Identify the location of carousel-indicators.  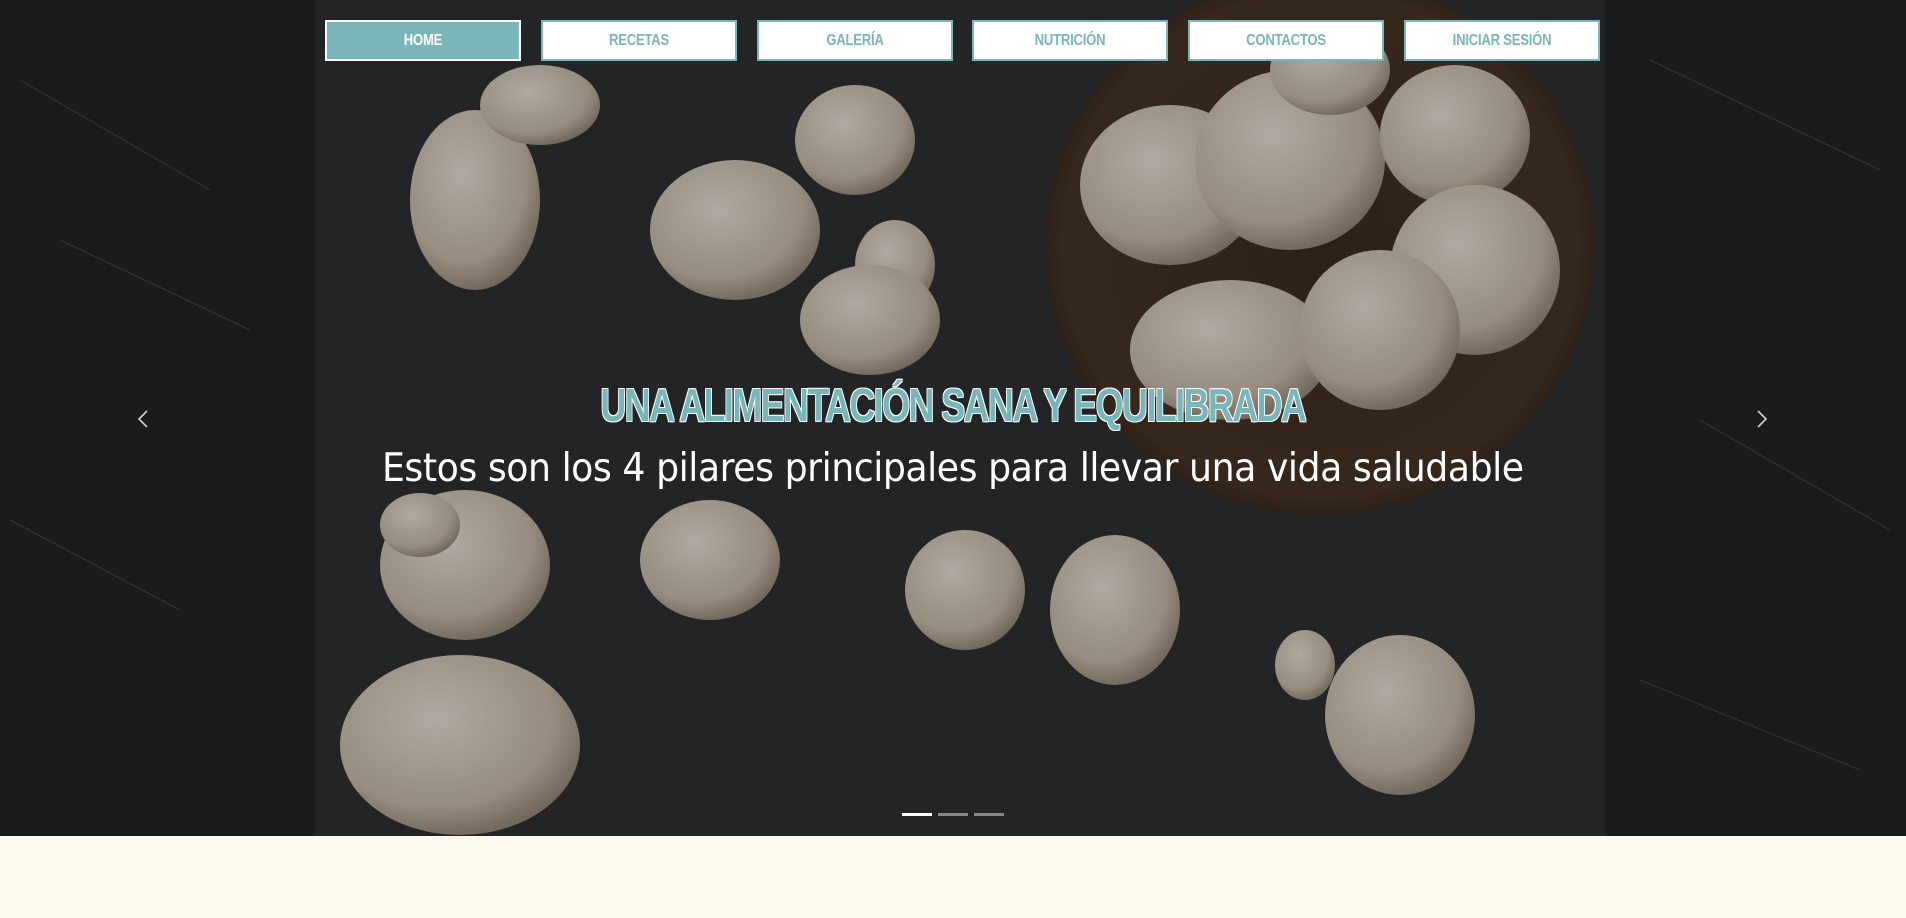
(953, 814).